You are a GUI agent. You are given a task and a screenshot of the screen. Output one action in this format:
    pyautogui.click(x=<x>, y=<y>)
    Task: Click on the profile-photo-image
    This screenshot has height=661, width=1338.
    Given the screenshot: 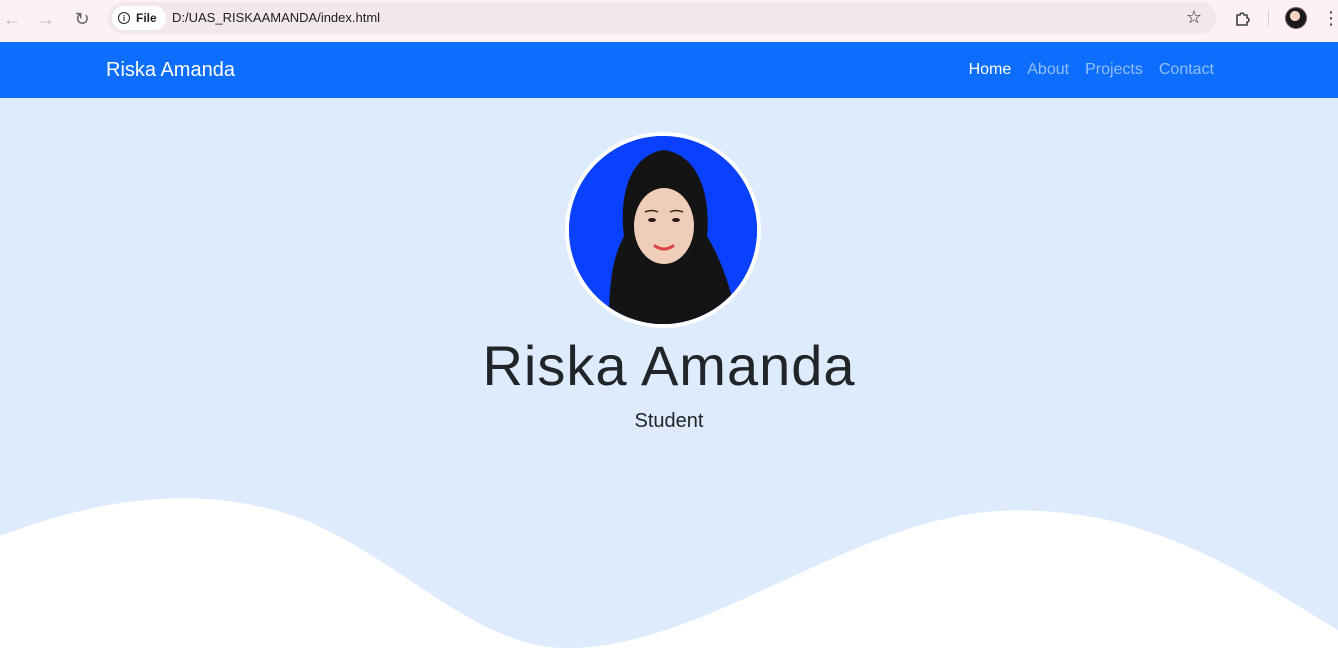 What is the action you would take?
    pyautogui.click(x=663, y=230)
    